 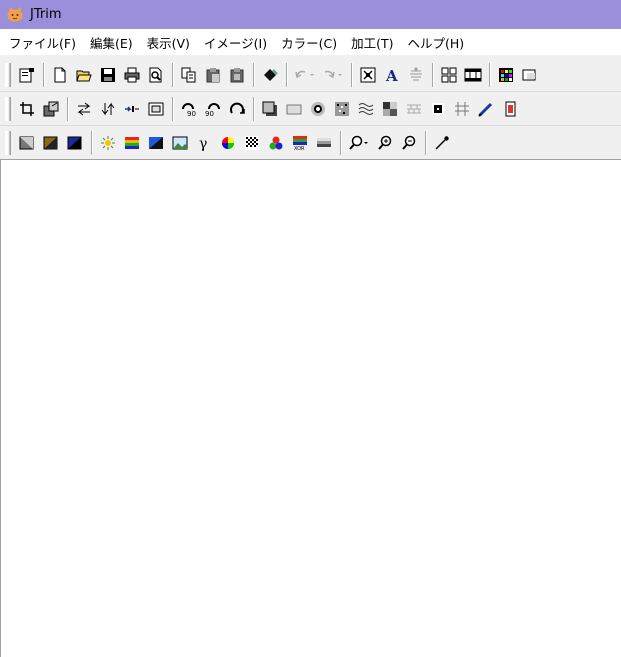 I want to click on marker-icon, so click(x=510, y=109).